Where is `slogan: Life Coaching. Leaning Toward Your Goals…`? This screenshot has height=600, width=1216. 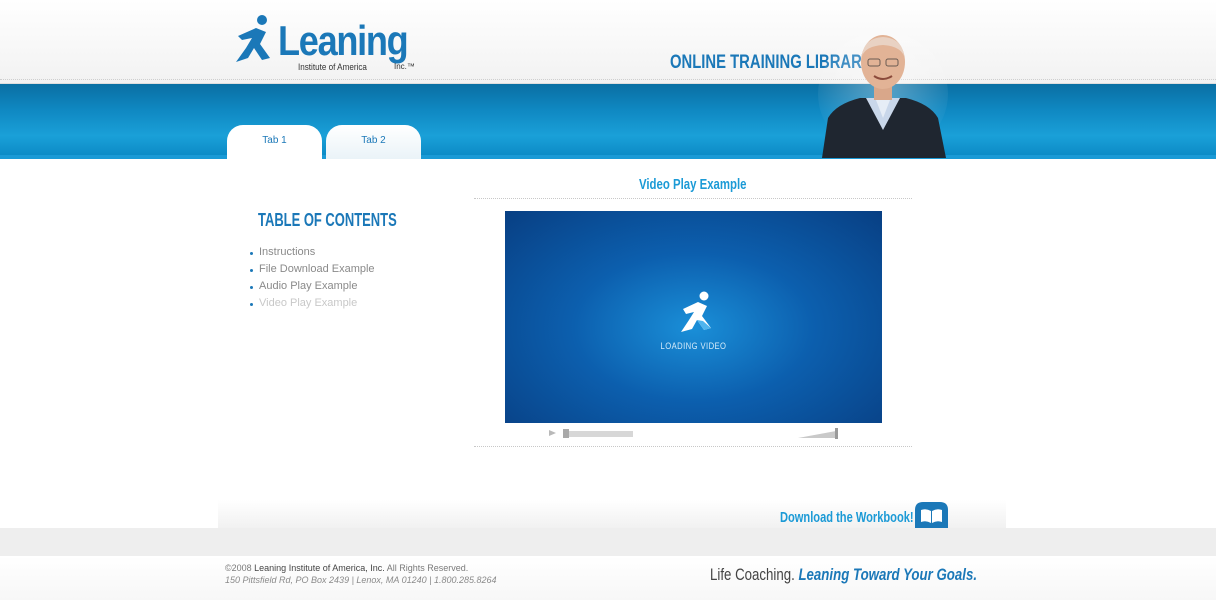 slogan: Life Coaching. Leaning Toward Your Goals… is located at coordinates (843, 575).